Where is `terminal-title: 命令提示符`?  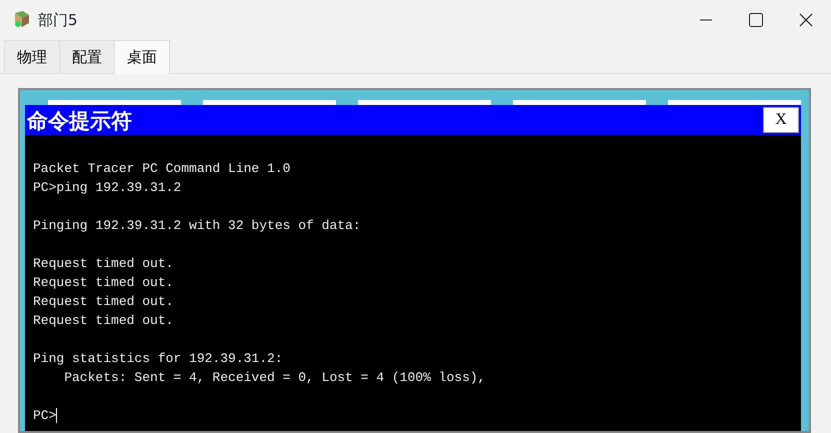 terminal-title: 命令提示符 is located at coordinates (79, 120).